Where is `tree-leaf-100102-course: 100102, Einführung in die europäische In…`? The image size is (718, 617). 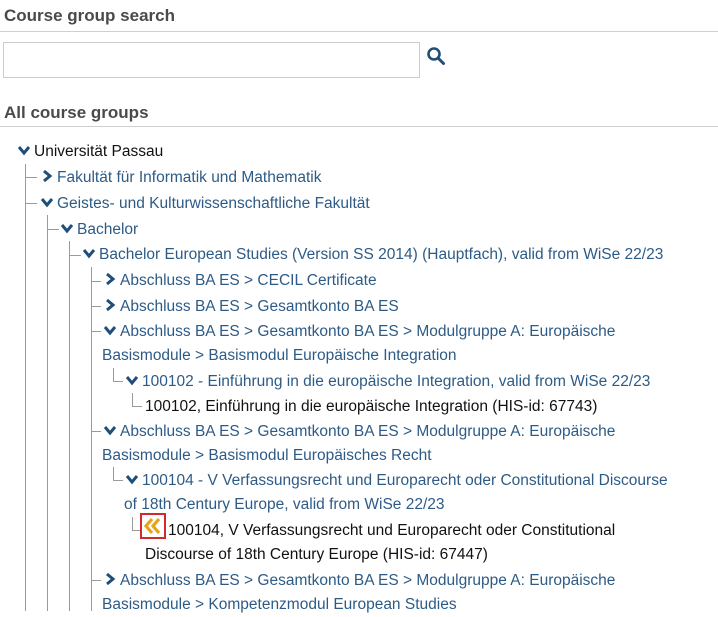
tree-leaf-100102-course: 100102, Einführung in die europäische In… is located at coordinates (371, 406).